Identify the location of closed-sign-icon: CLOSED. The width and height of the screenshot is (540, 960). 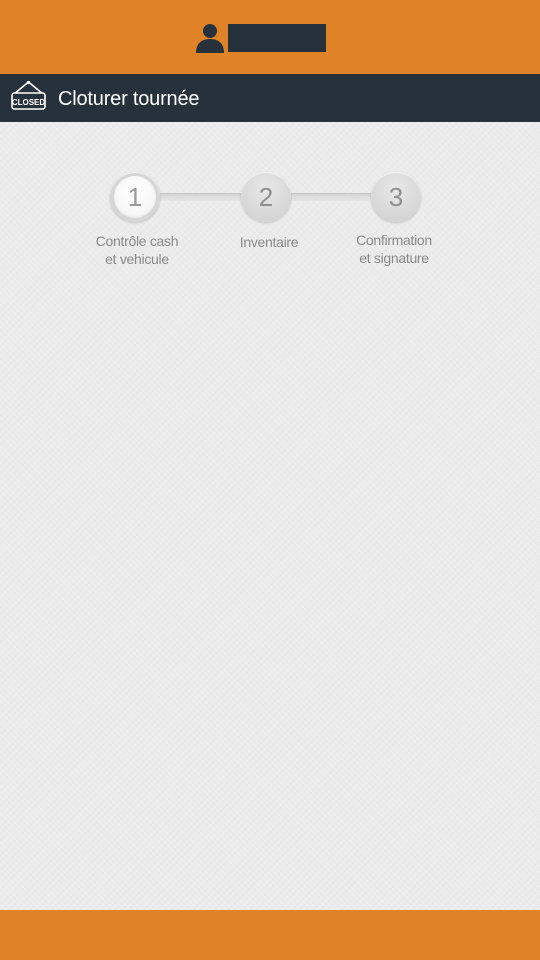
(28, 95).